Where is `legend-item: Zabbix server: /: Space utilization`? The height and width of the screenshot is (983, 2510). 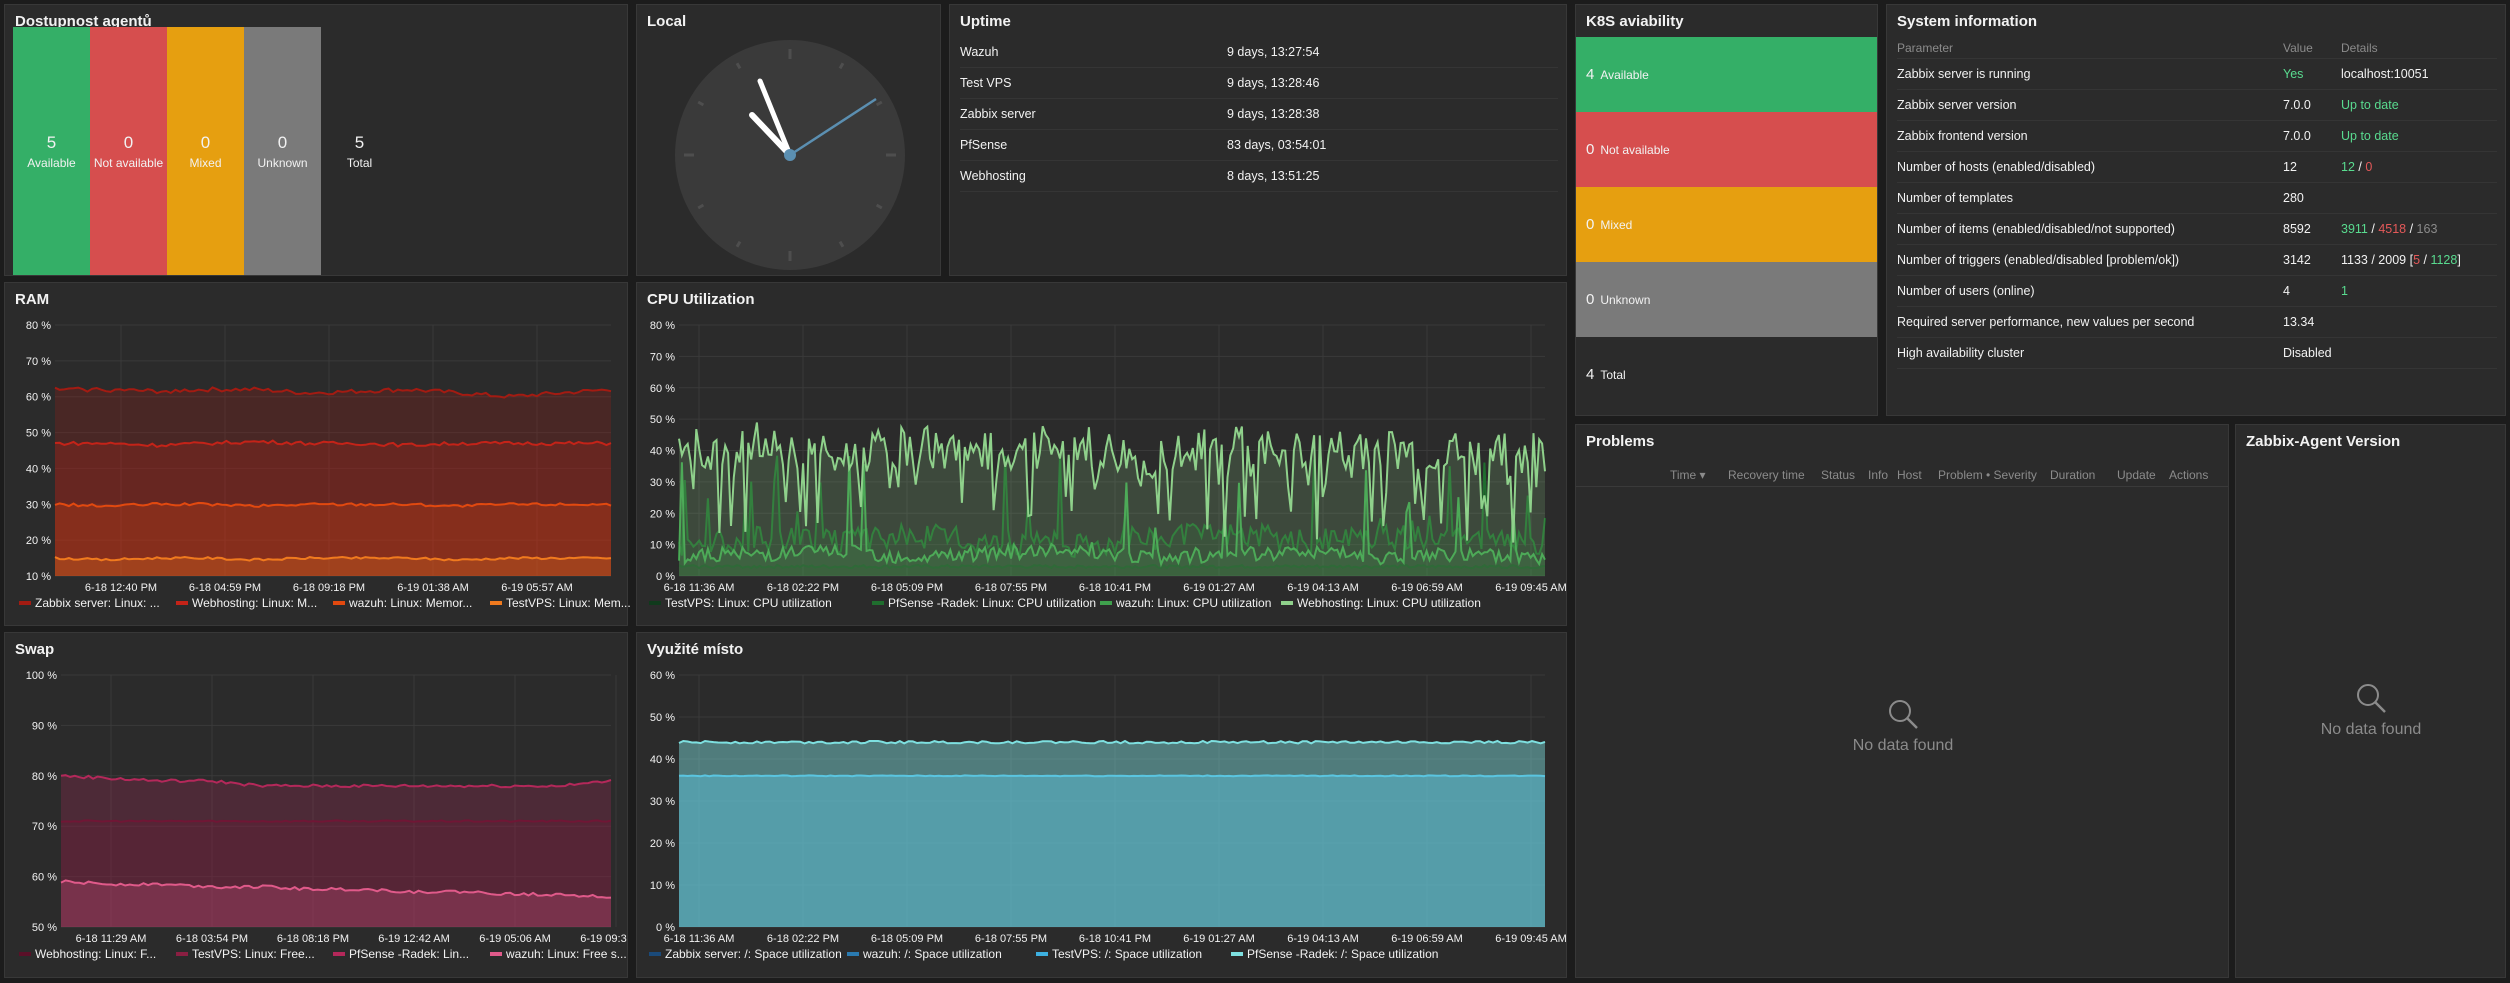
legend-item: Zabbix server: /: Space utilization is located at coordinates (745, 954).